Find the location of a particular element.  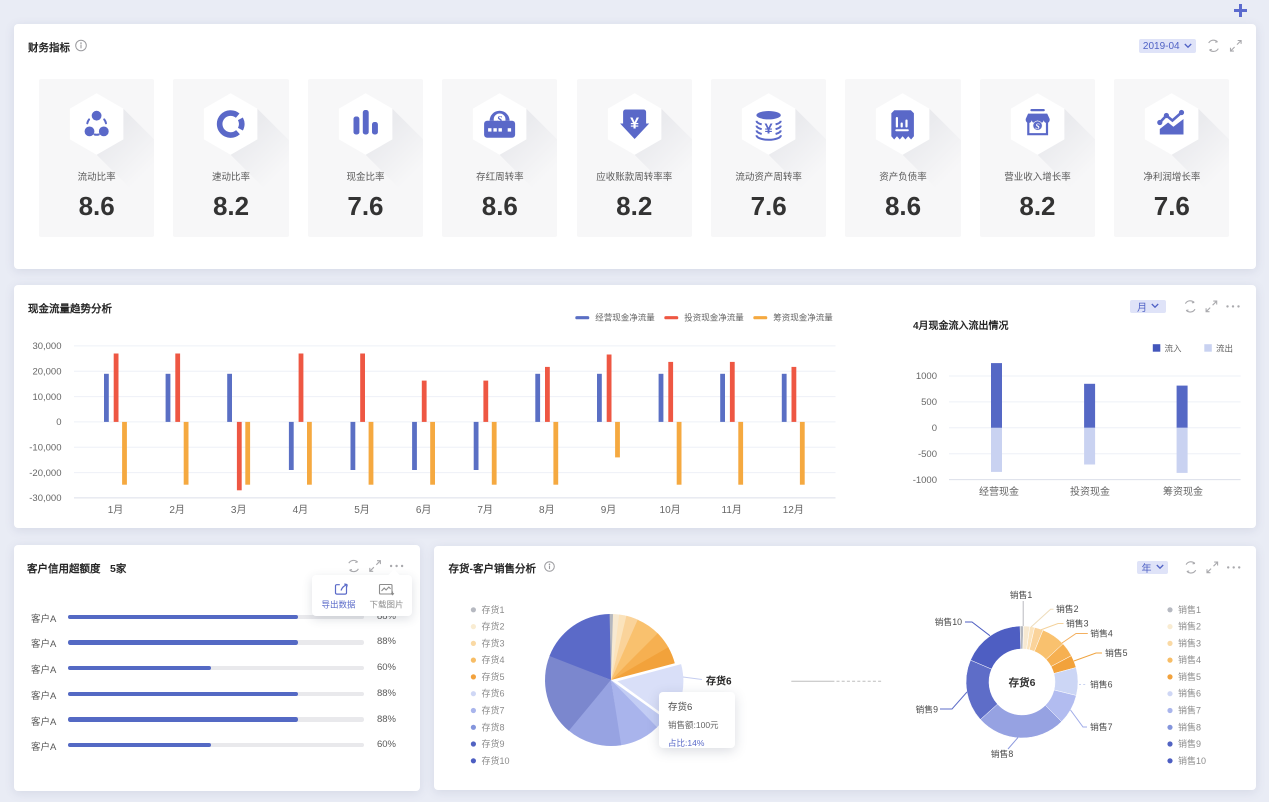

svg-text: 销售3 is located at coordinates (1077, 622).